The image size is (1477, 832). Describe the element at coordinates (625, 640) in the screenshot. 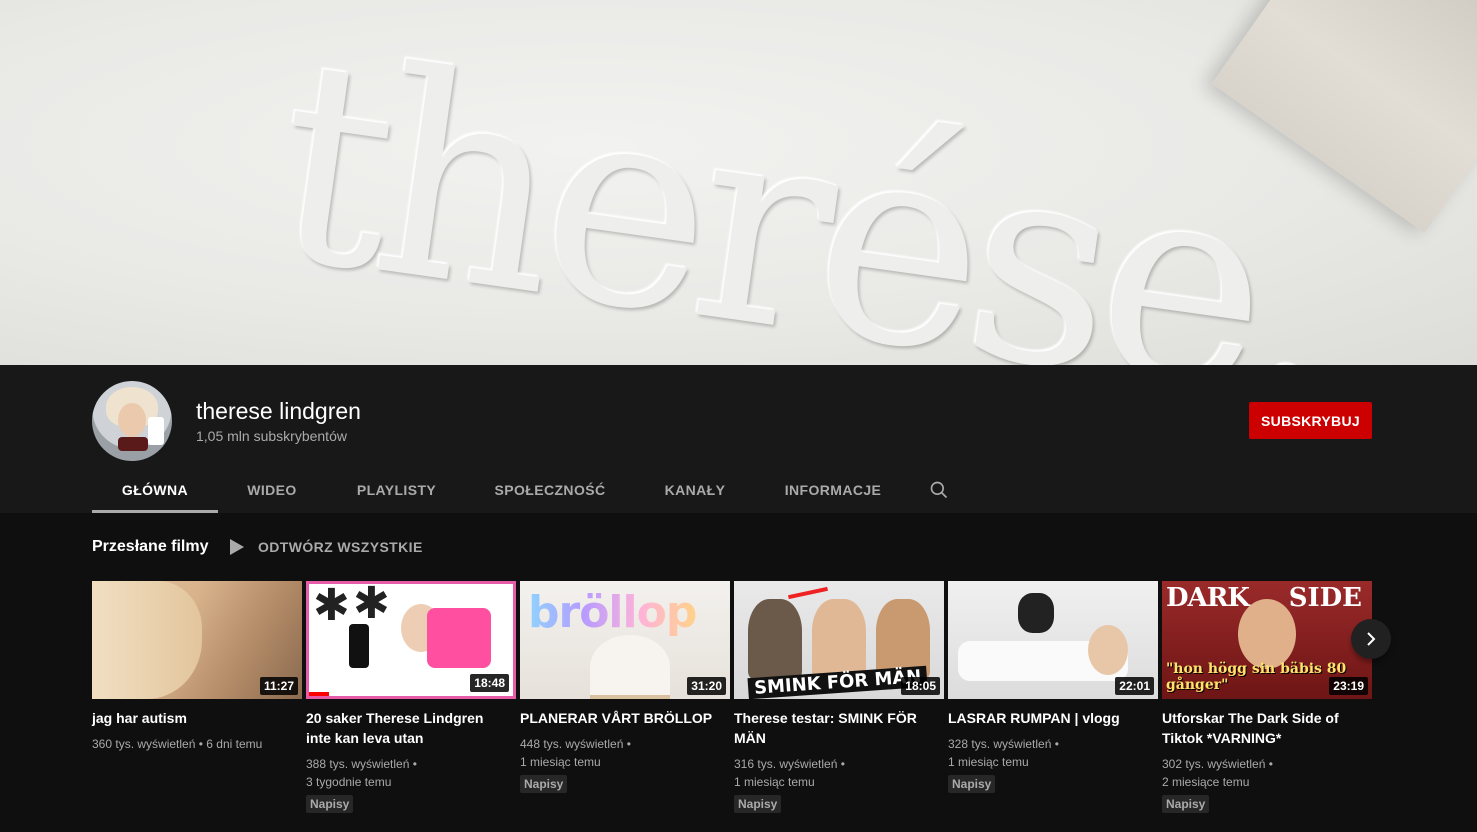

I see `video-thumbnail: bröllop 31:20` at that location.